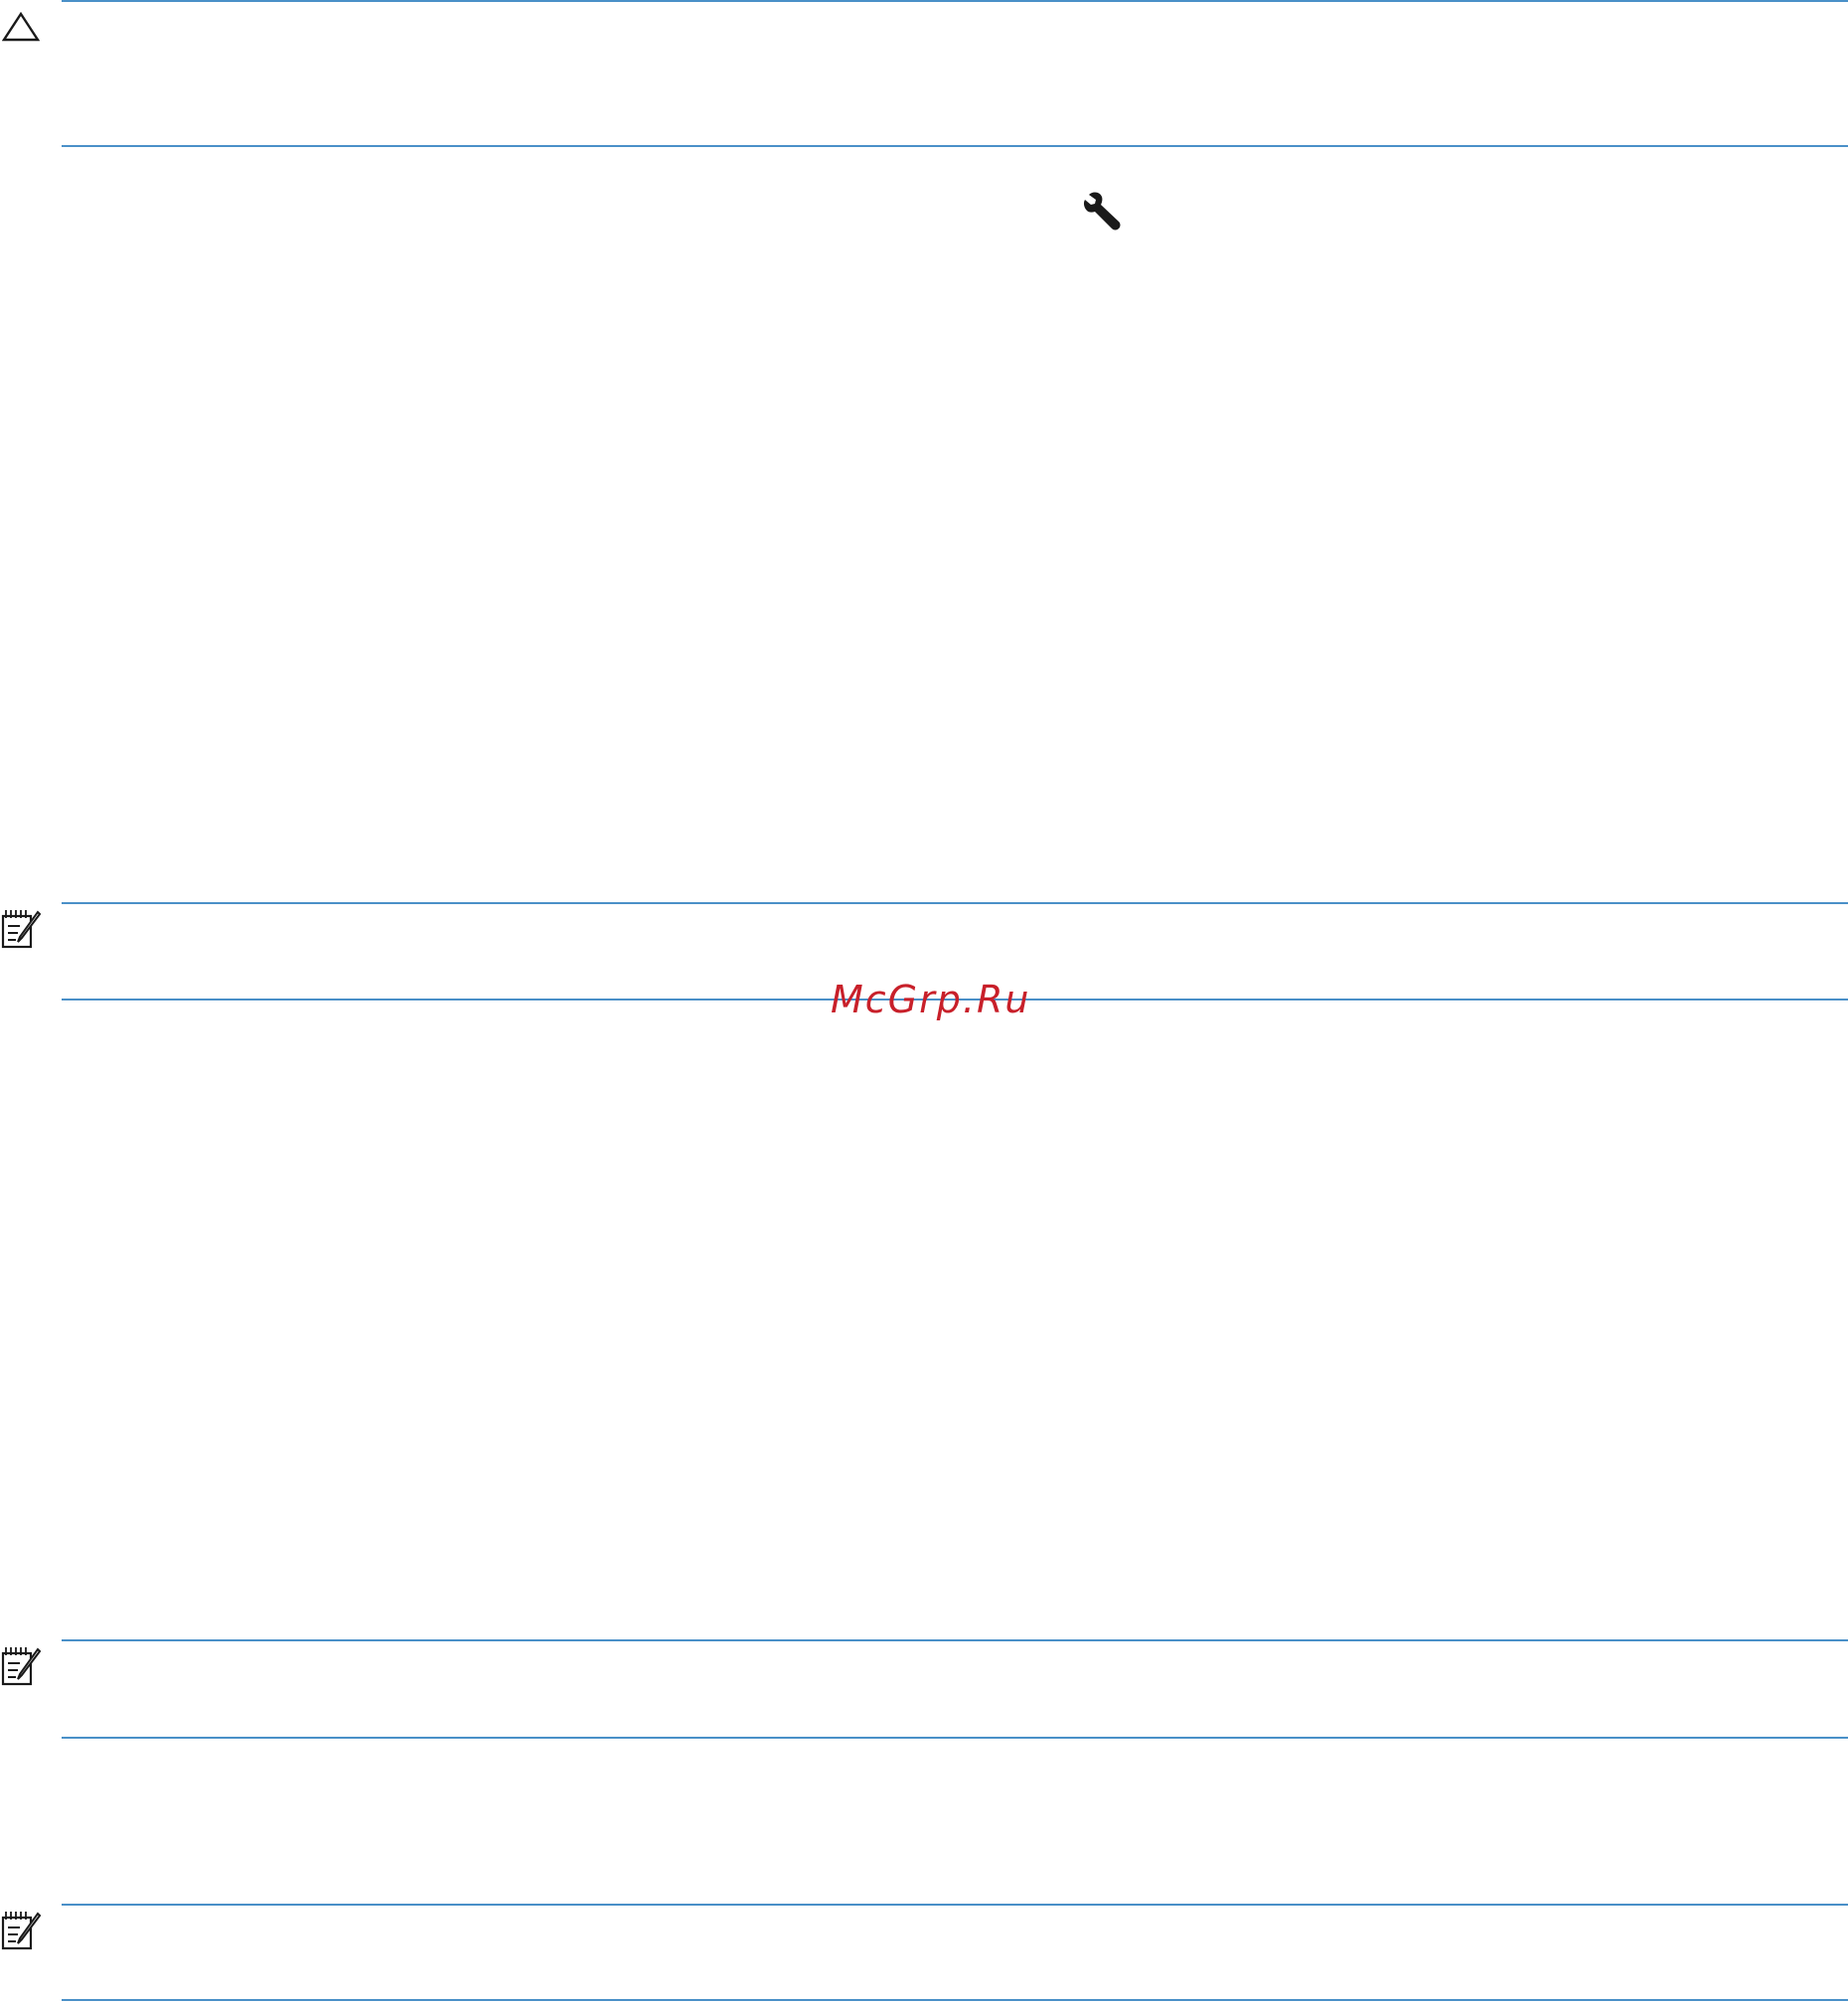 The width and height of the screenshot is (1848, 2003). What do you see at coordinates (955, 2000) in the screenshot?
I see `note-3-bottom-rule` at bounding box center [955, 2000].